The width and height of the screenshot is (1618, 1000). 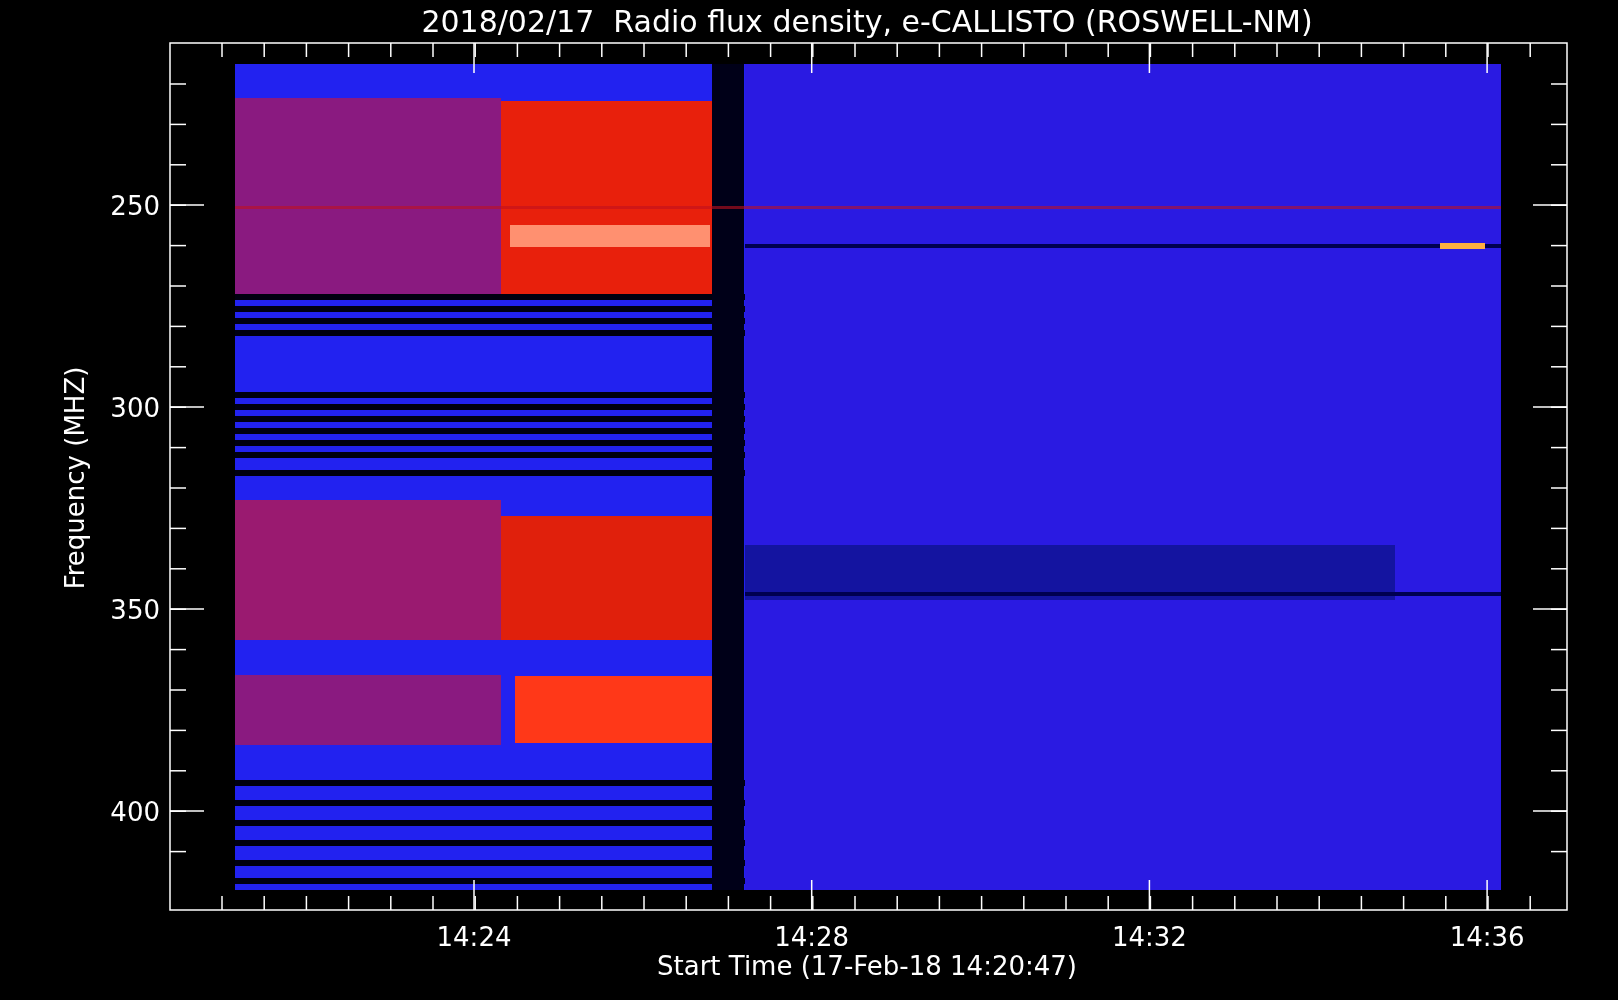 I want to click on tick-label: 14:24, so click(x=474, y=937).